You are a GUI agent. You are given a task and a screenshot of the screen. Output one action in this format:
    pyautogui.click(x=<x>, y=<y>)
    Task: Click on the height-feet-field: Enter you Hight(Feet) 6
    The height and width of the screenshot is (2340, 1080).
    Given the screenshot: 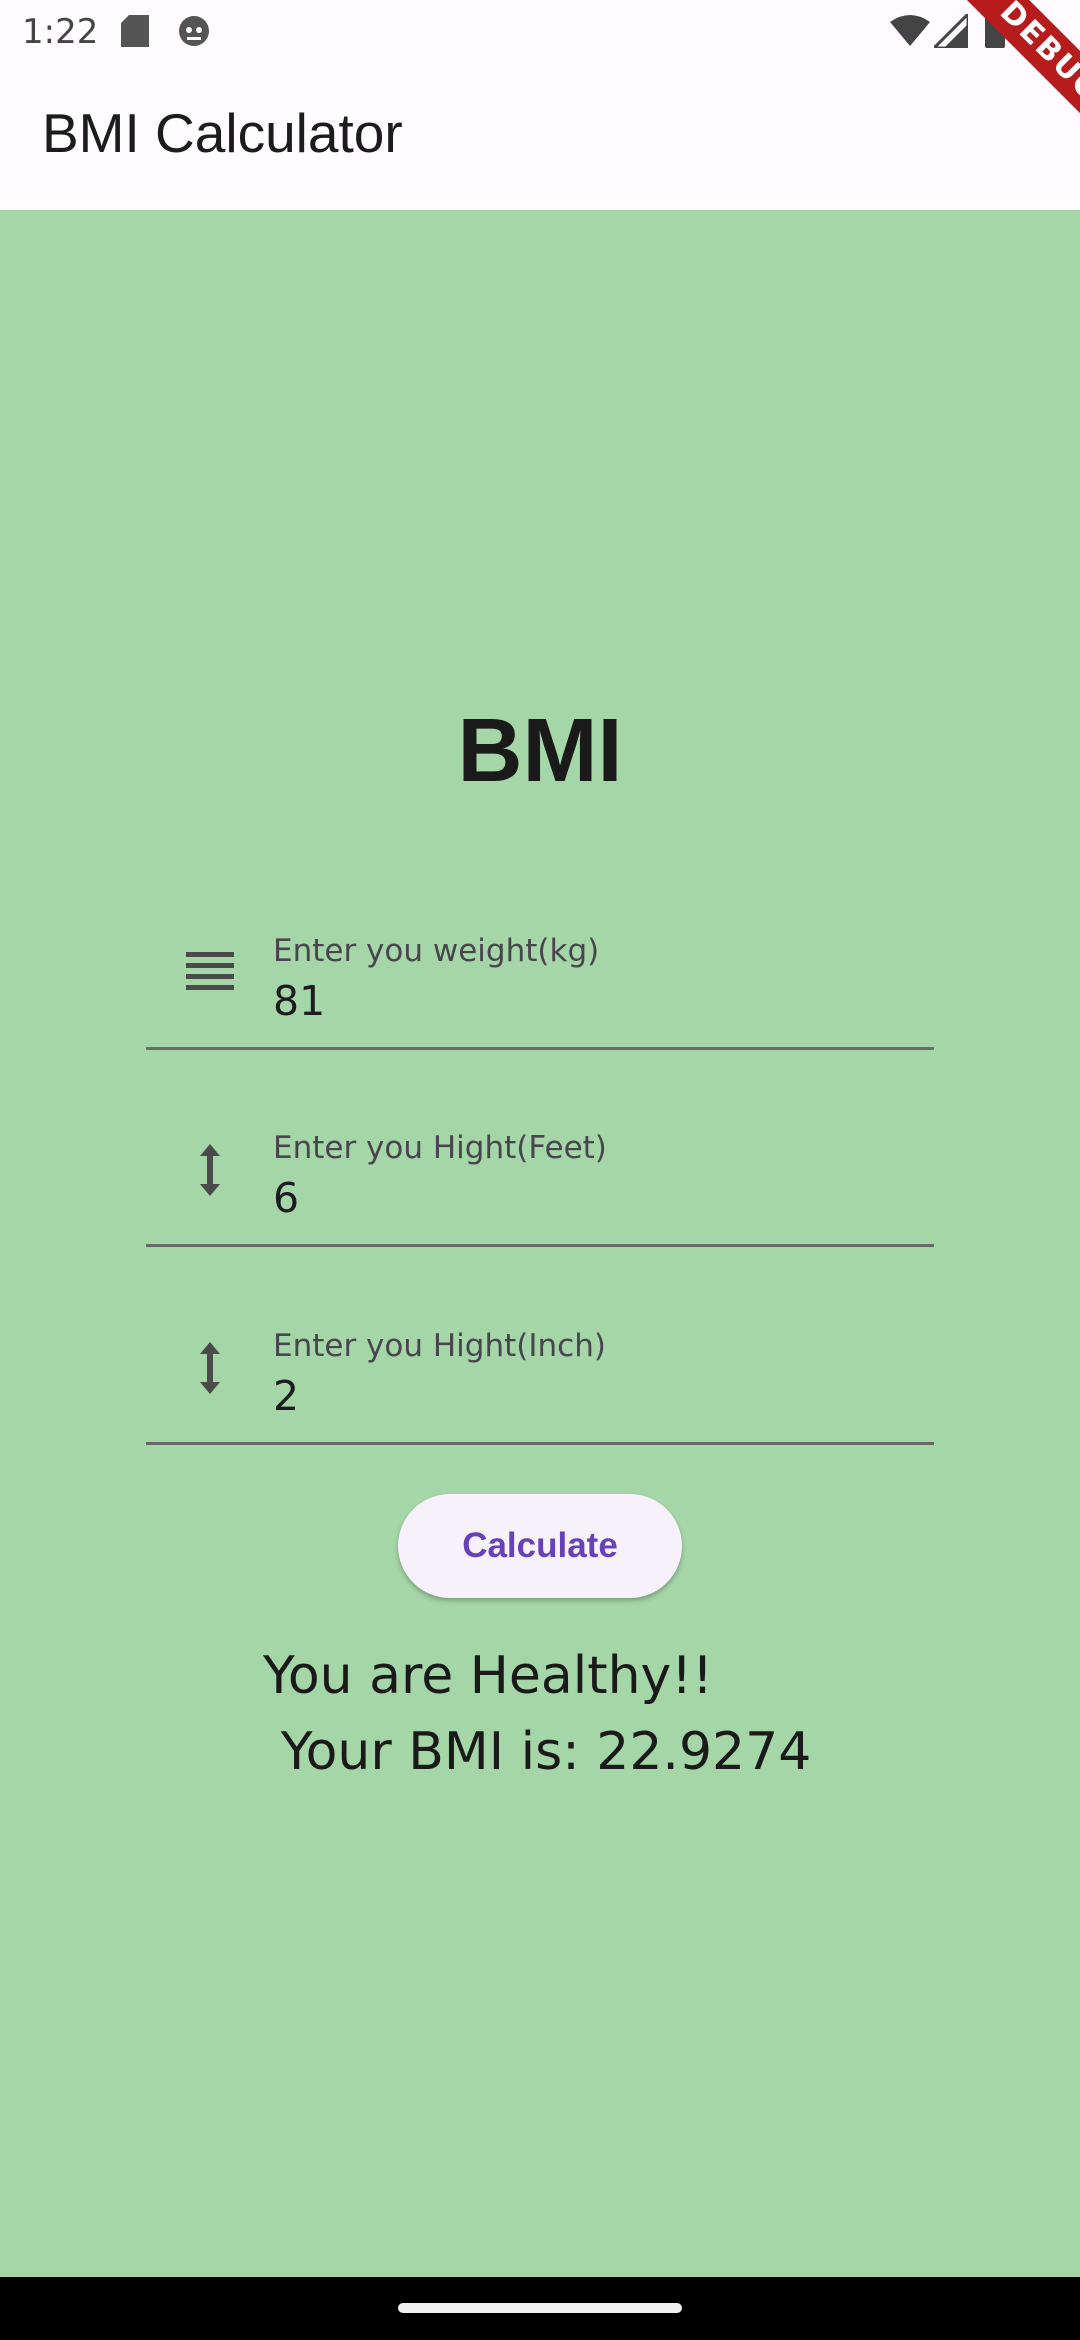 What is the action you would take?
    pyautogui.click(x=540, y=1170)
    